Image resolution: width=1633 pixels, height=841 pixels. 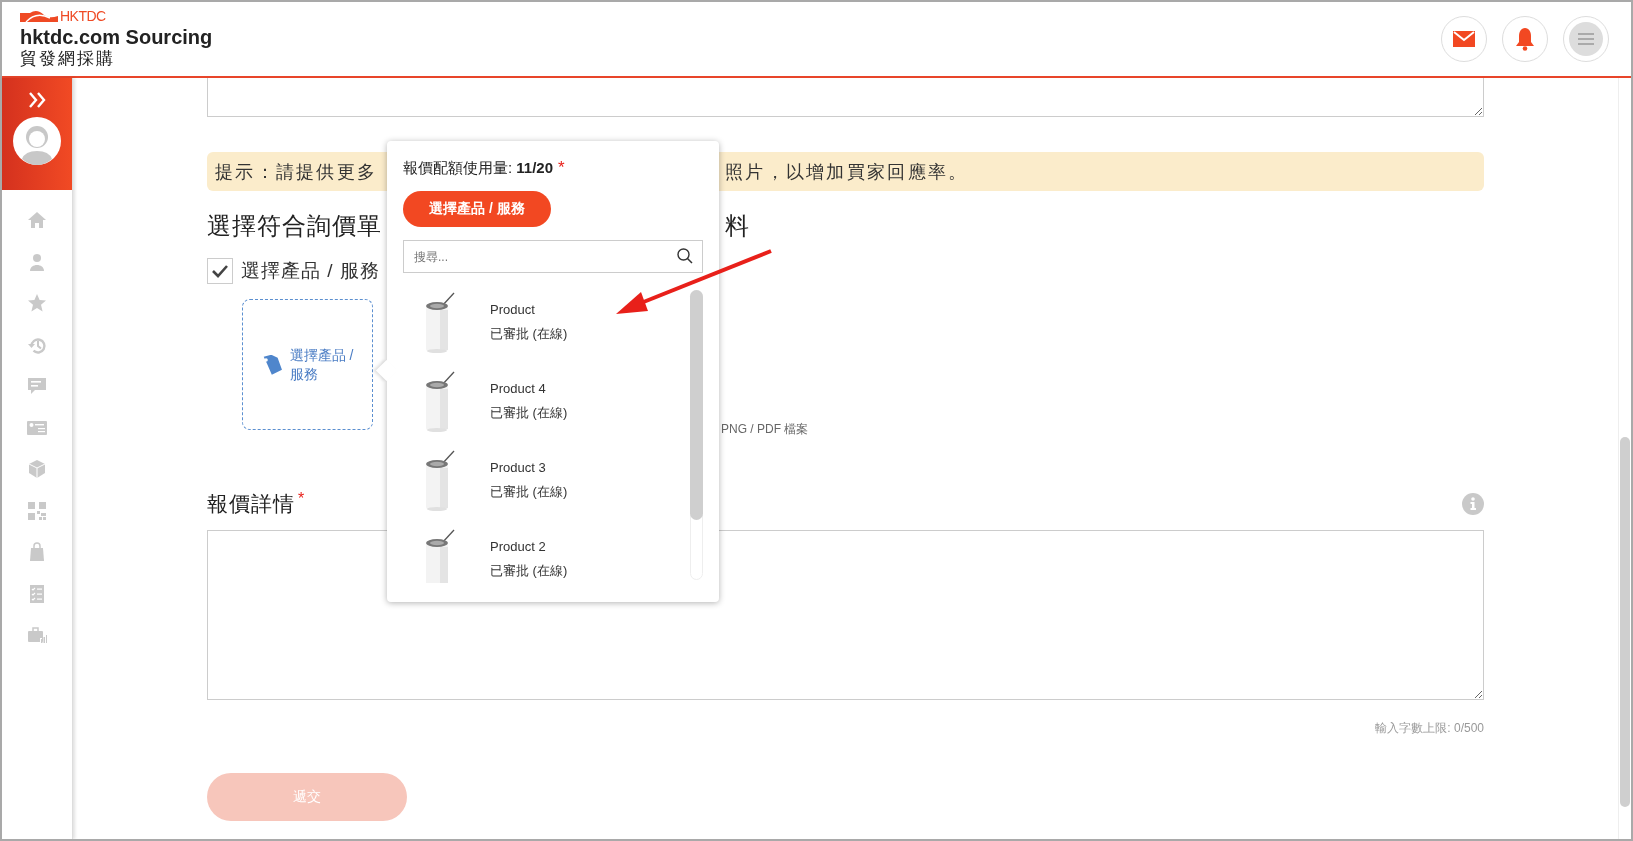 I want to click on search-icon, so click(x=685, y=256).